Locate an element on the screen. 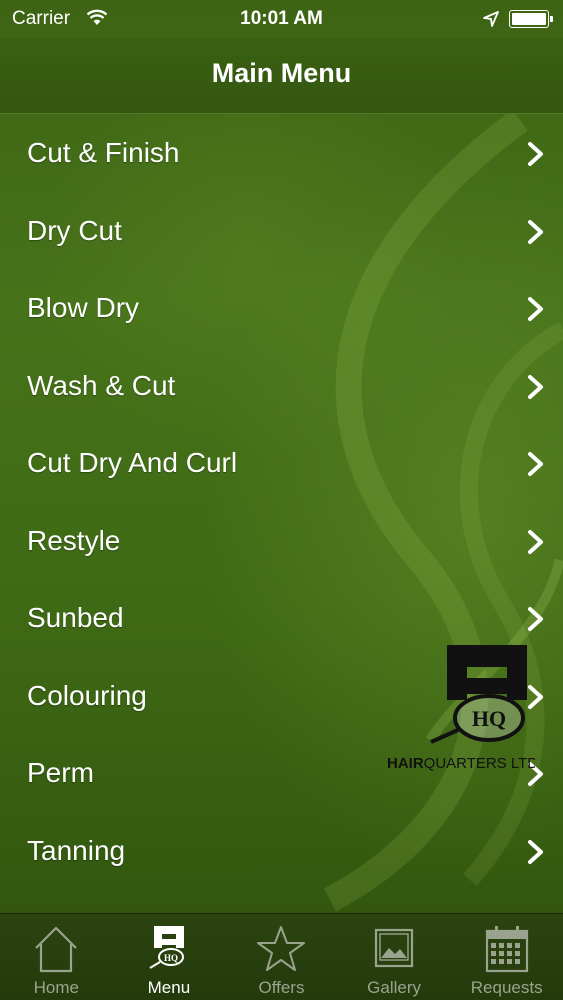 This screenshot has width=563, height=1000. menu-item-wash-cut: Wash & Cut is located at coordinates (281, 387).